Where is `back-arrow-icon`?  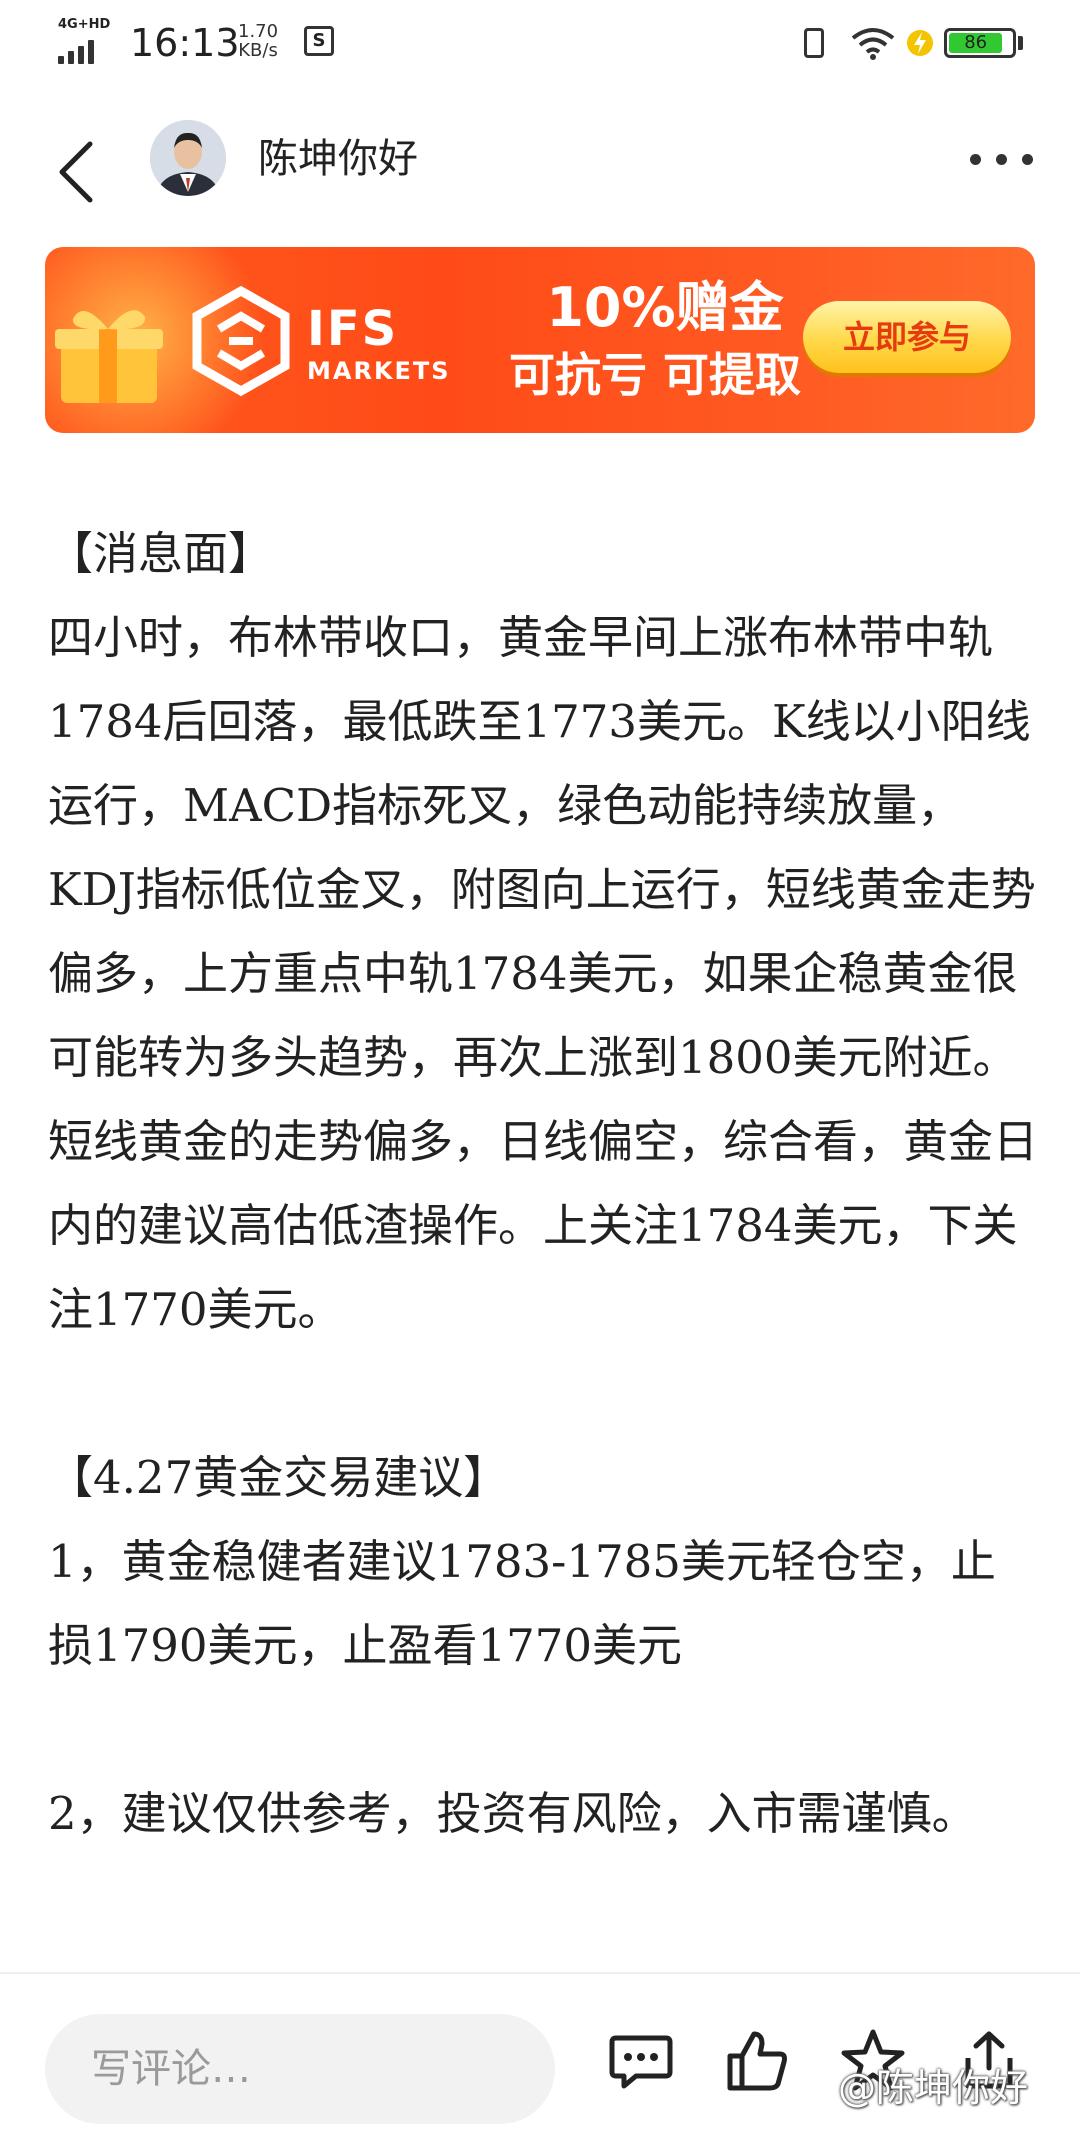 back-arrow-icon is located at coordinates (78, 172).